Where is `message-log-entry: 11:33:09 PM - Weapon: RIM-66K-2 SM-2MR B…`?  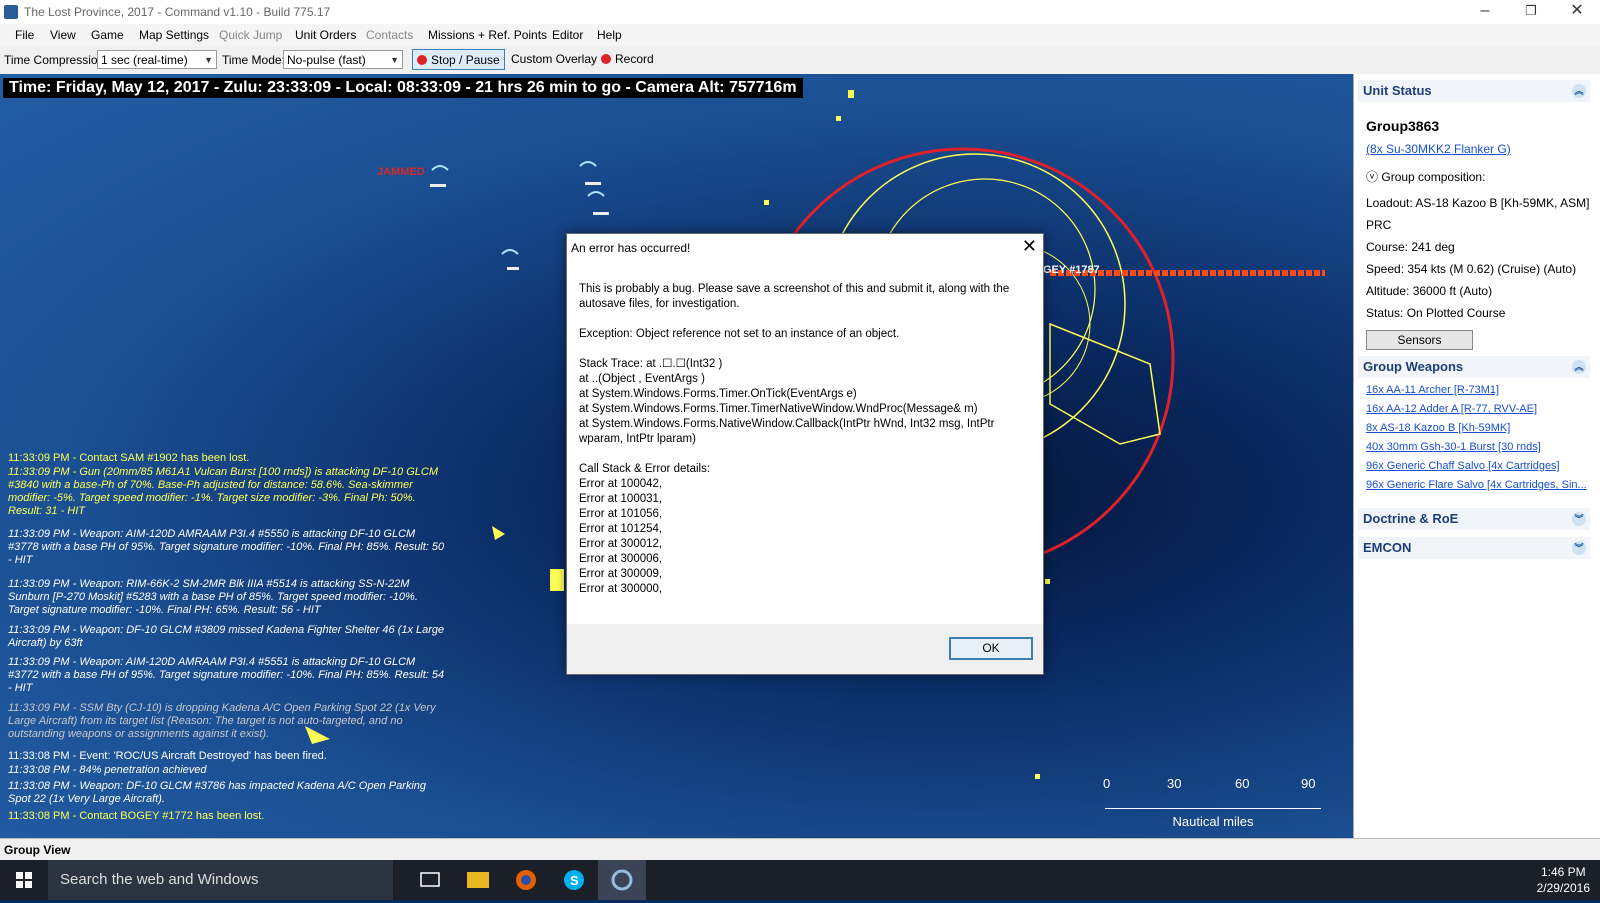 message-log-entry: 11:33:09 PM - Weapon: RIM-66K-2 SM-2MR B… is located at coordinates (213, 597).